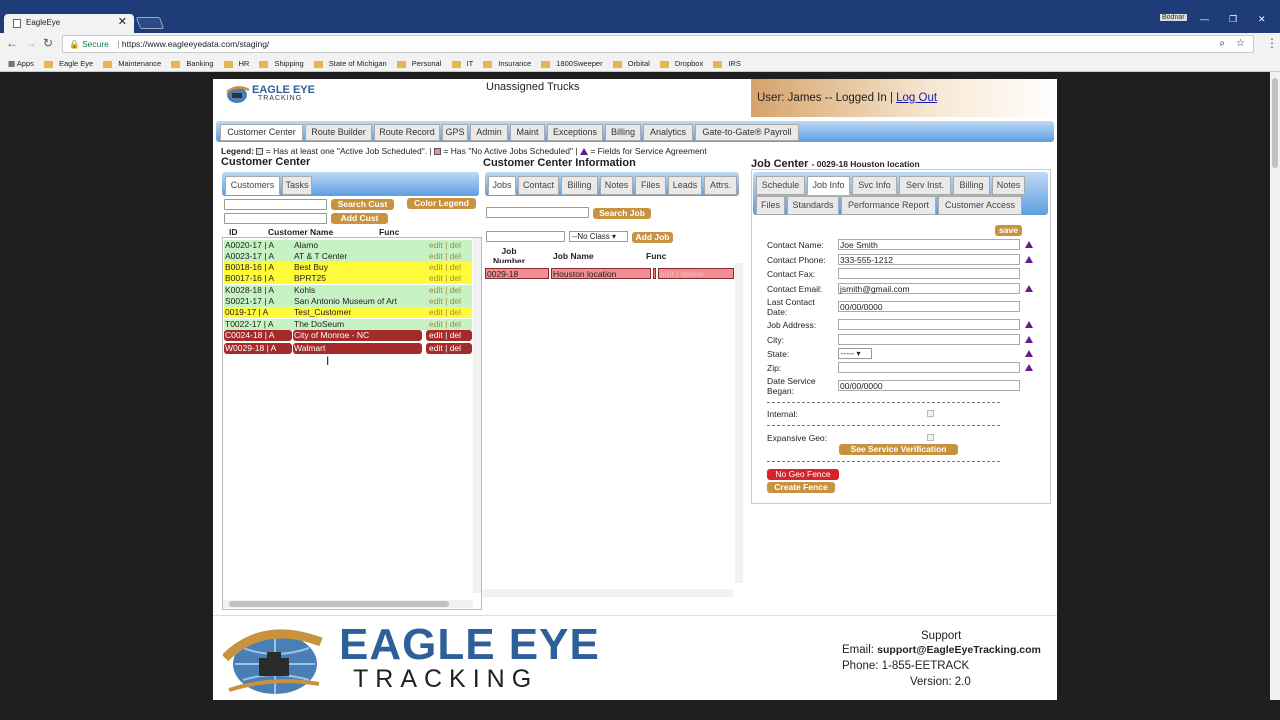 Image resolution: width=1280 pixels, height=720 pixels. I want to click on create-fence-button: Create Fence, so click(801, 487).